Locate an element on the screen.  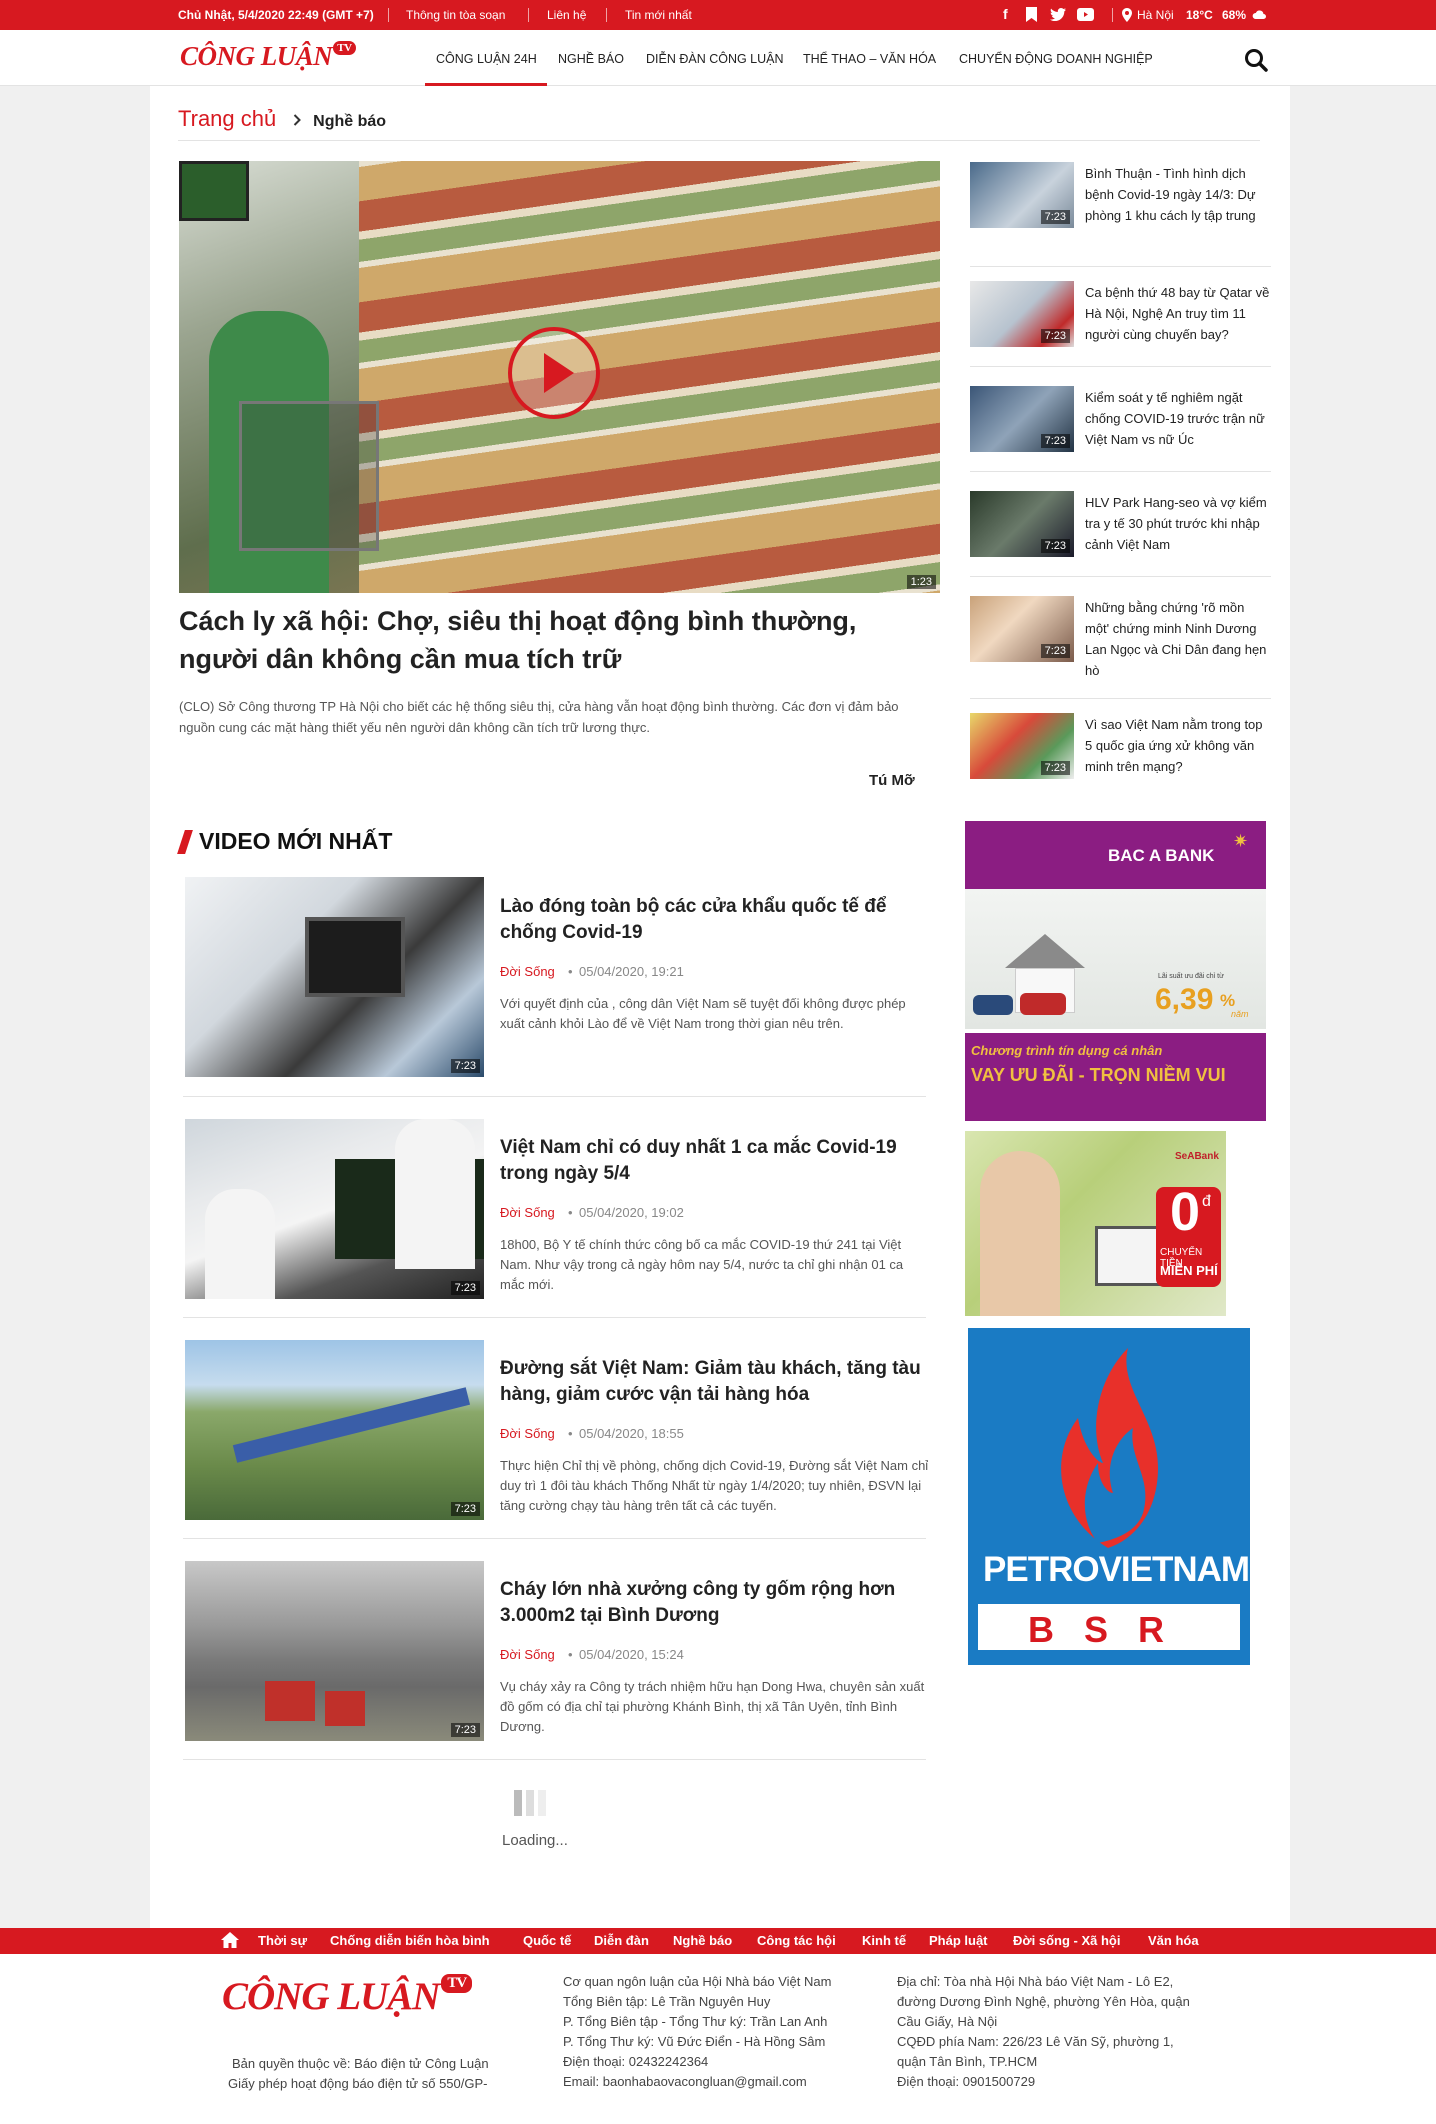
person-figure is located at coordinates (1020, 1233).